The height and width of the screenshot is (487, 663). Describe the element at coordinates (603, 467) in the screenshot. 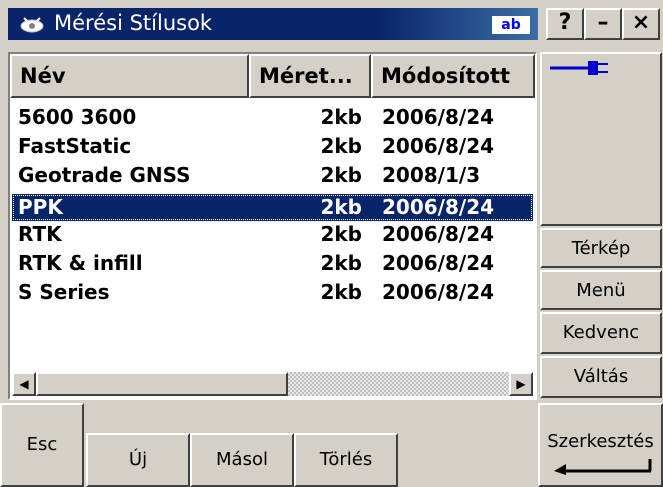

I see `enter-arrow-icon` at that location.